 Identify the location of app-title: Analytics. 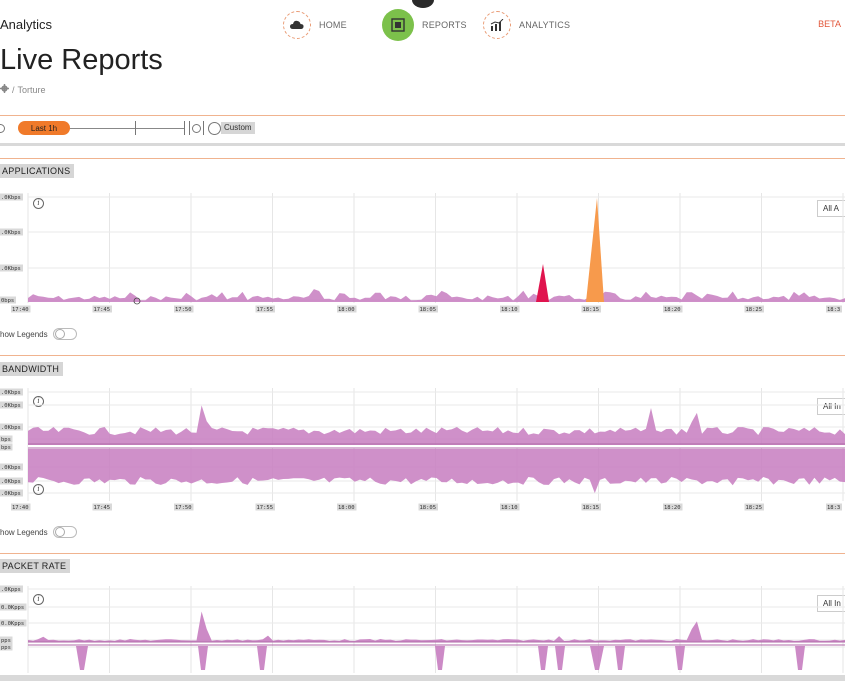
(26, 24).